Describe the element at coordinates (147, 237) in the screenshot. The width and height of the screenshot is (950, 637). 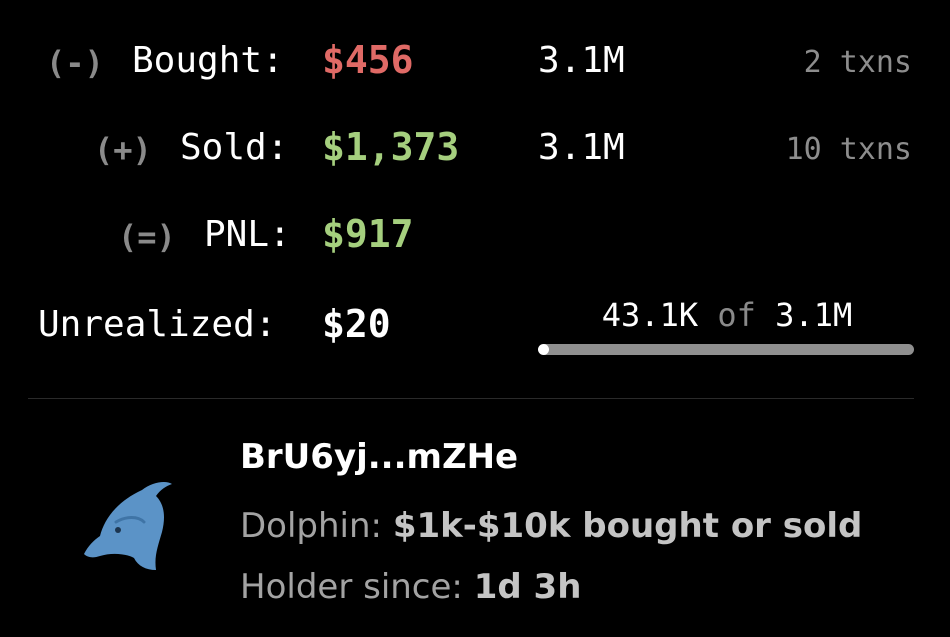
I see `pnl-sign: (=)` at that location.